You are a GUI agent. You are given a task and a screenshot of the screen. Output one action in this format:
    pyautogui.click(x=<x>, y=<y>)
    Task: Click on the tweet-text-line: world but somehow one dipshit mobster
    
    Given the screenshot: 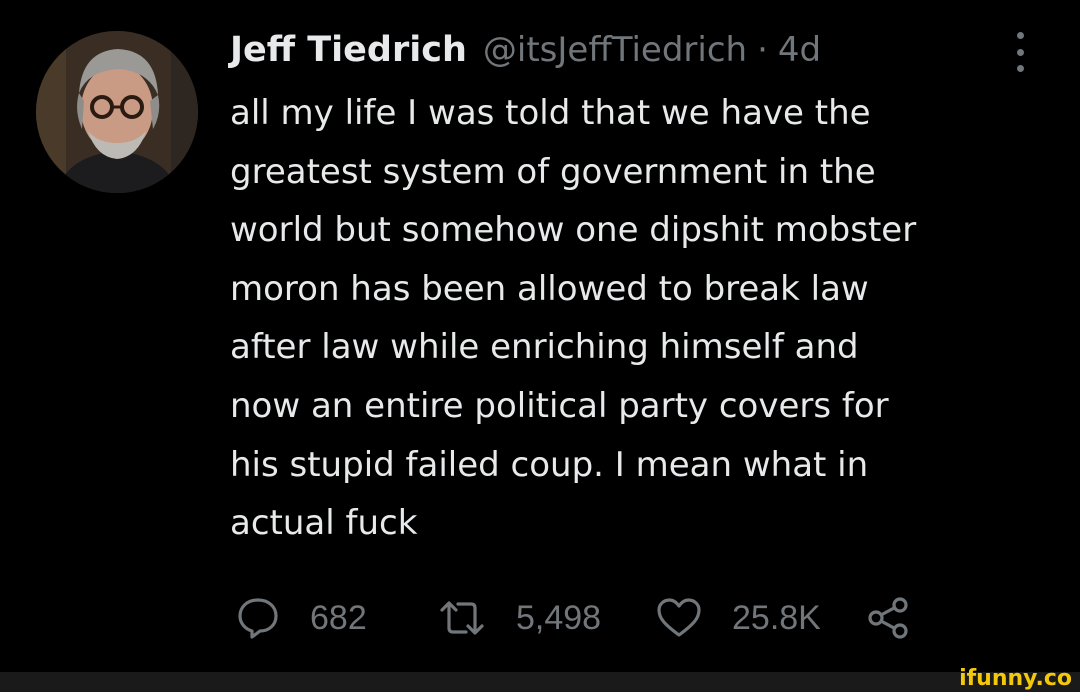 What is the action you would take?
    pyautogui.click(x=573, y=230)
    